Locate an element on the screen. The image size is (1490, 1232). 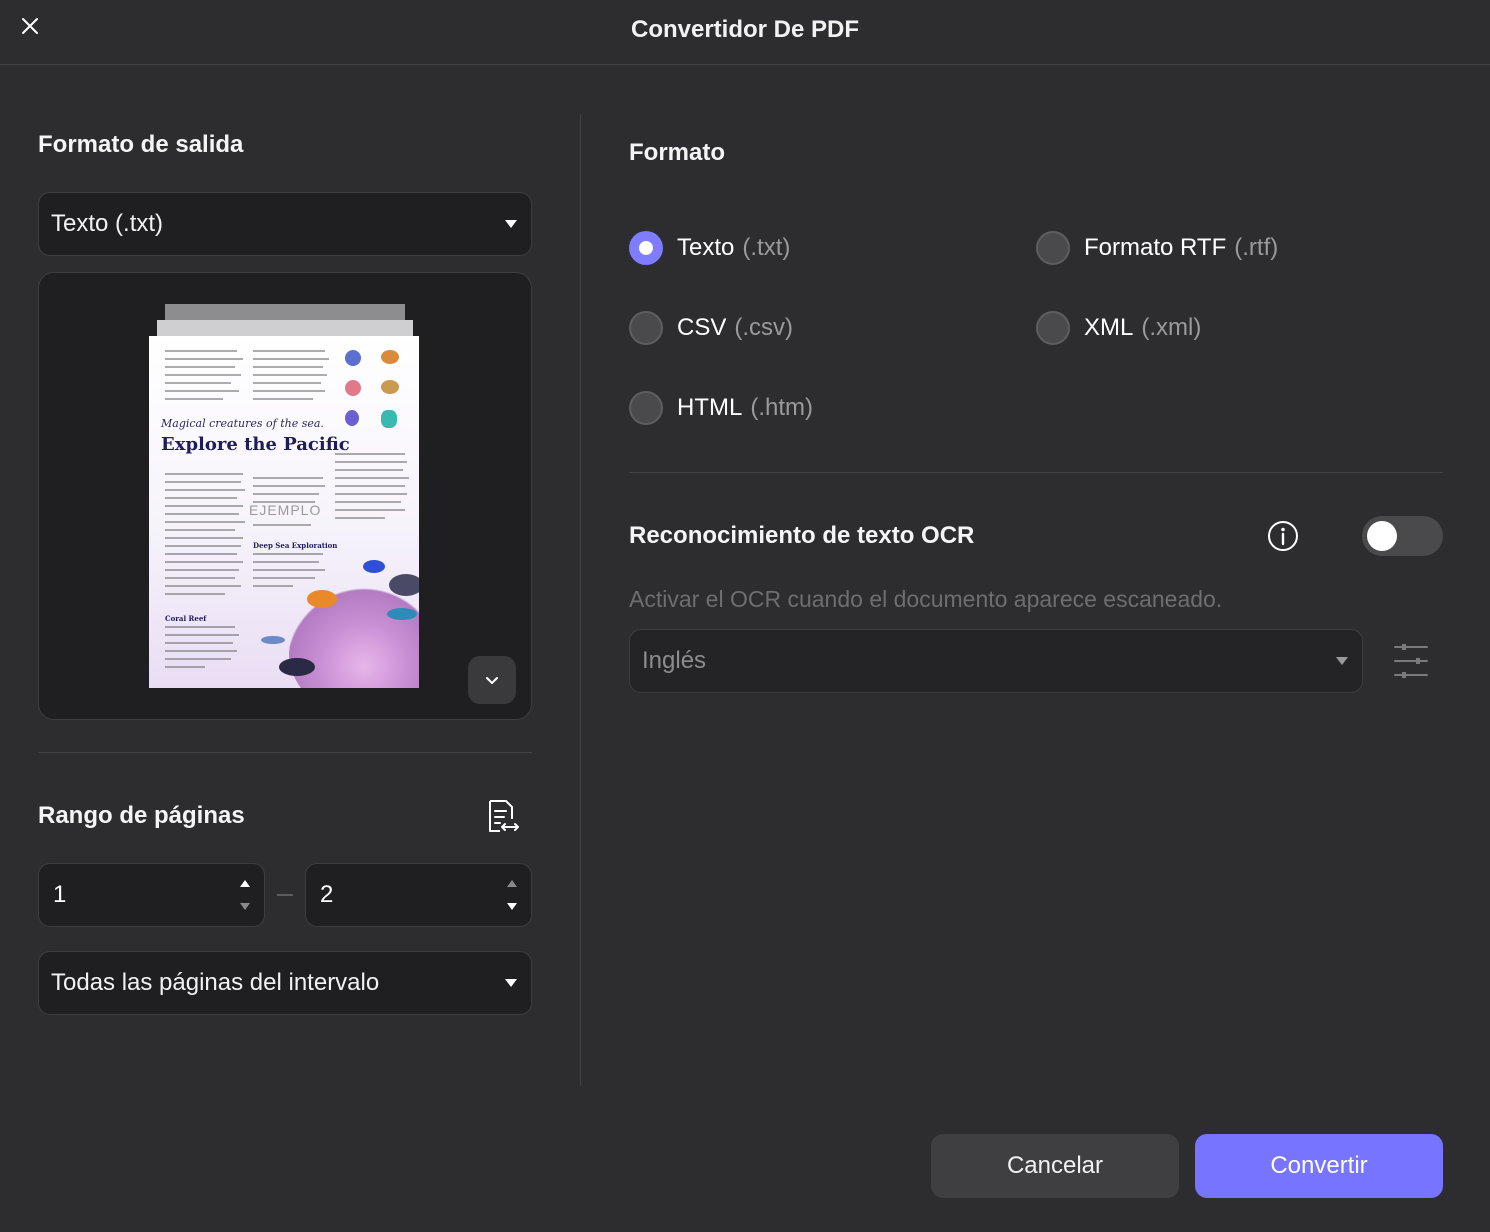
page-subset-select: Todas las páginas del intervalo is located at coordinates (285, 983).